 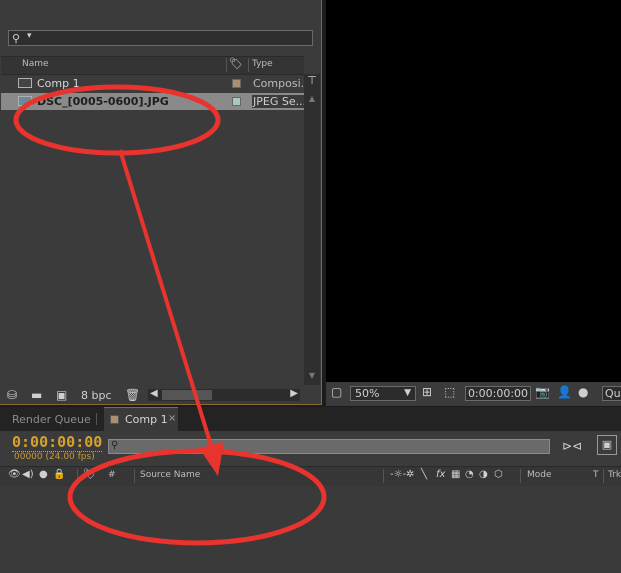 I want to click on scroll-up-arrow-icon: ▲, so click(x=312, y=100).